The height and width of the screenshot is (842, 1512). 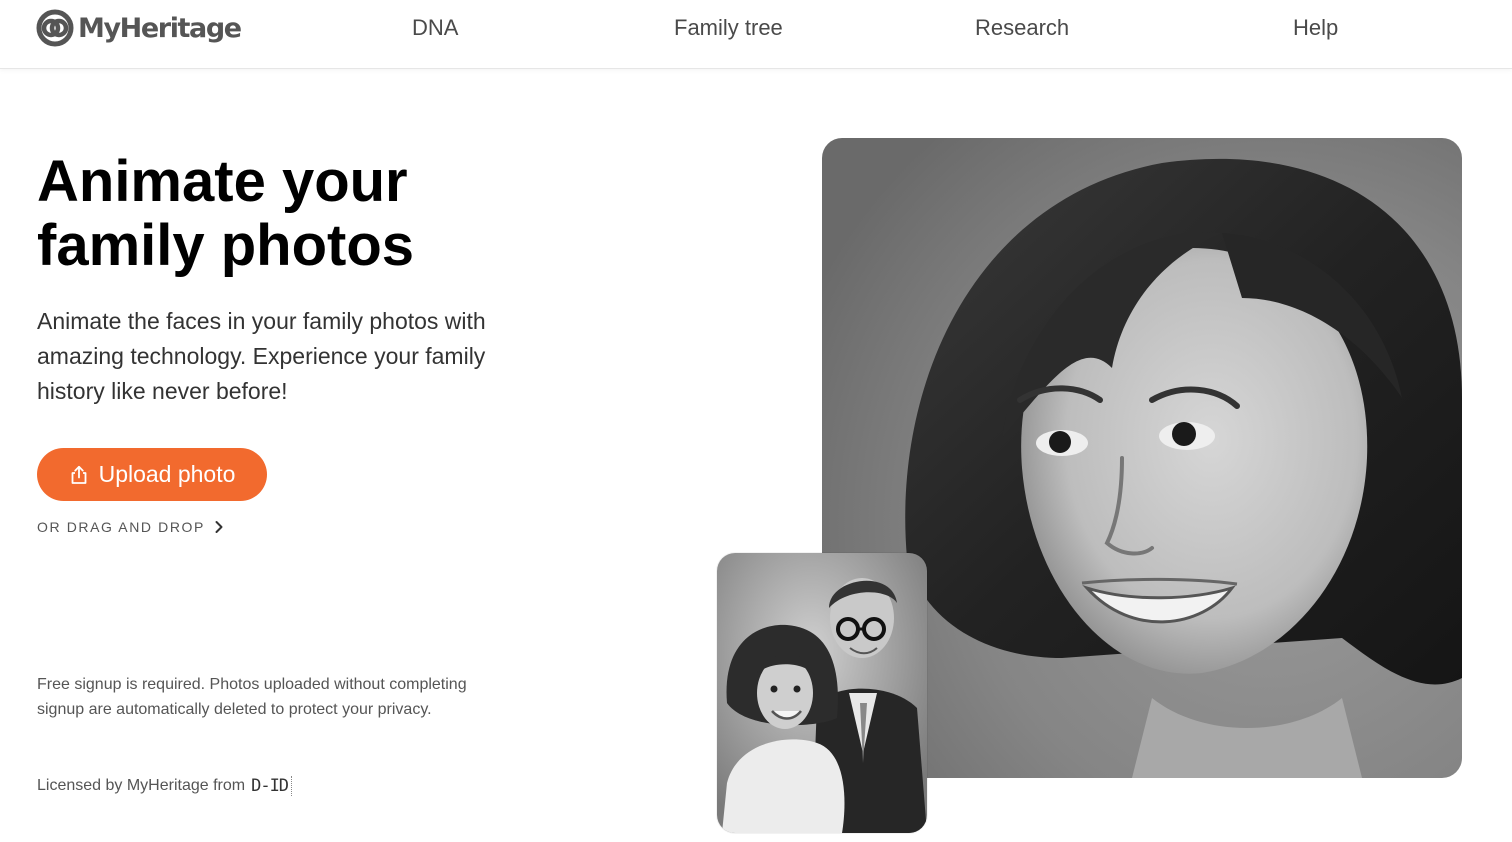 I want to click on myheritage-logo: MyHeritage, so click(x=139, y=28).